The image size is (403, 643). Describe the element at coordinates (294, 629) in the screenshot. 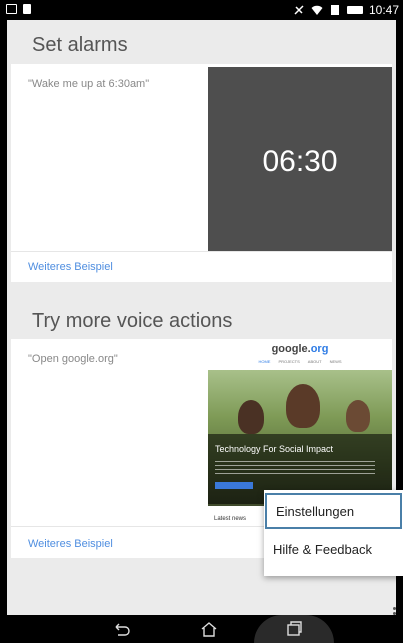

I see `recent-apps-icon` at that location.